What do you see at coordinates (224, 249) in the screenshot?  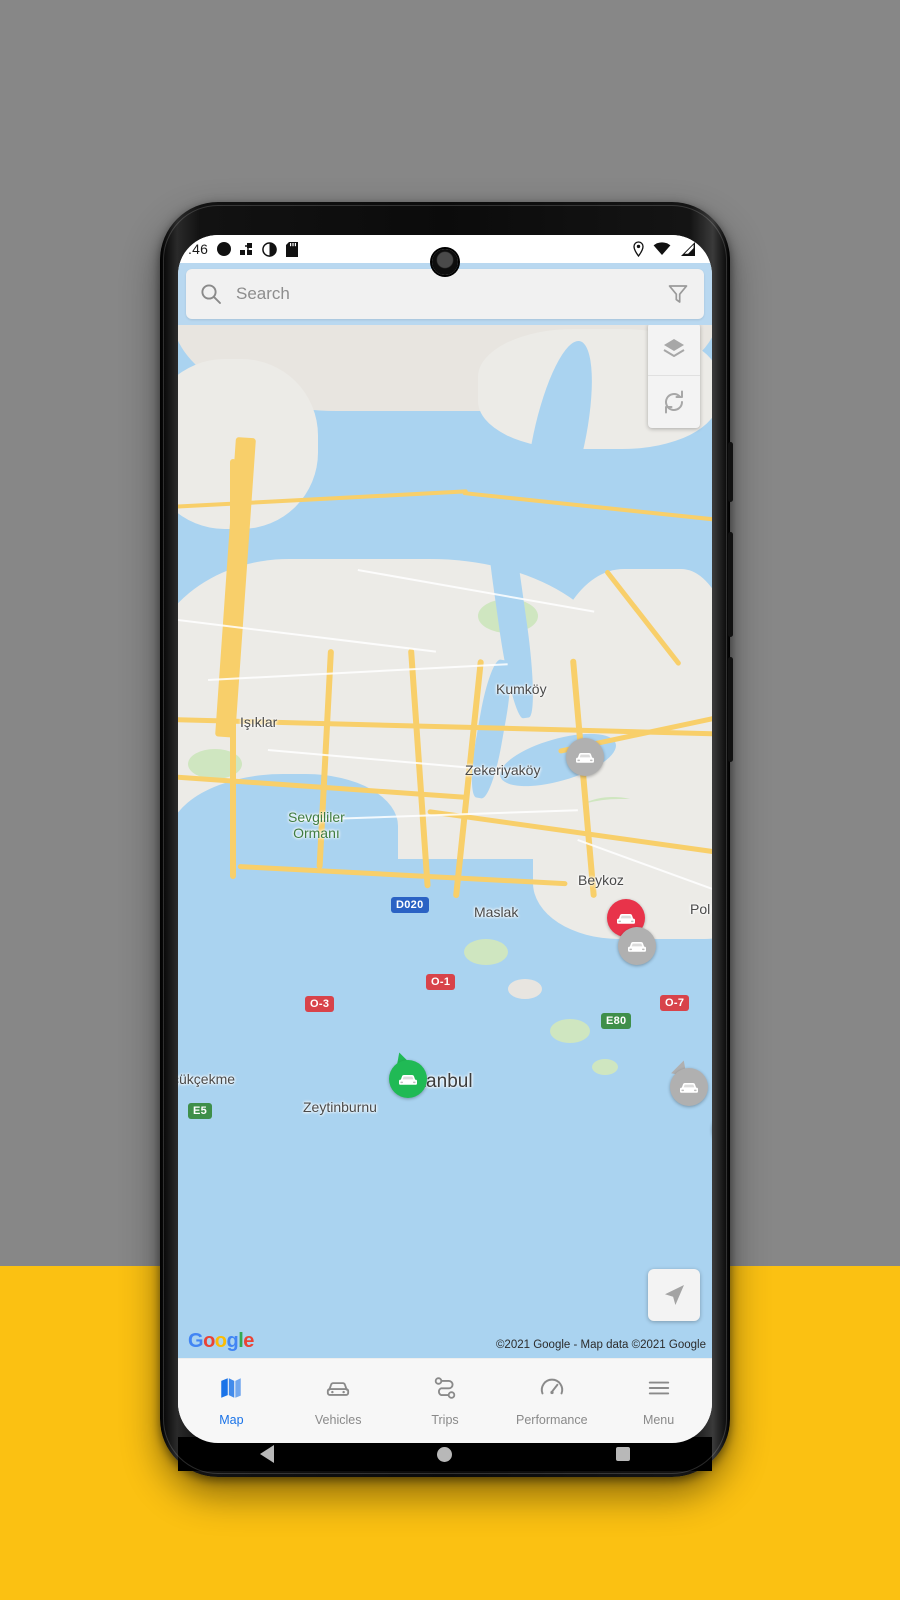 I see `black-dot-icon` at bounding box center [224, 249].